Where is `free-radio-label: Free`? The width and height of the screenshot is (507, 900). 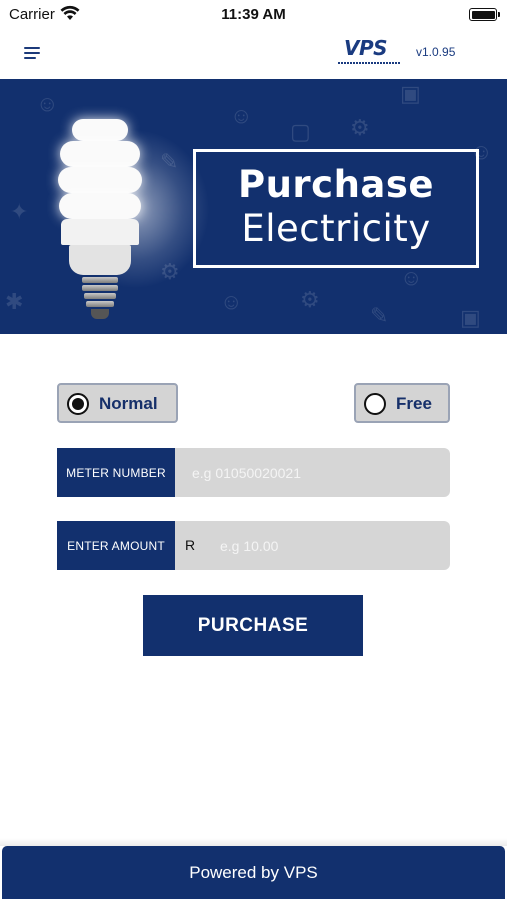
free-radio-label: Free is located at coordinates (414, 403).